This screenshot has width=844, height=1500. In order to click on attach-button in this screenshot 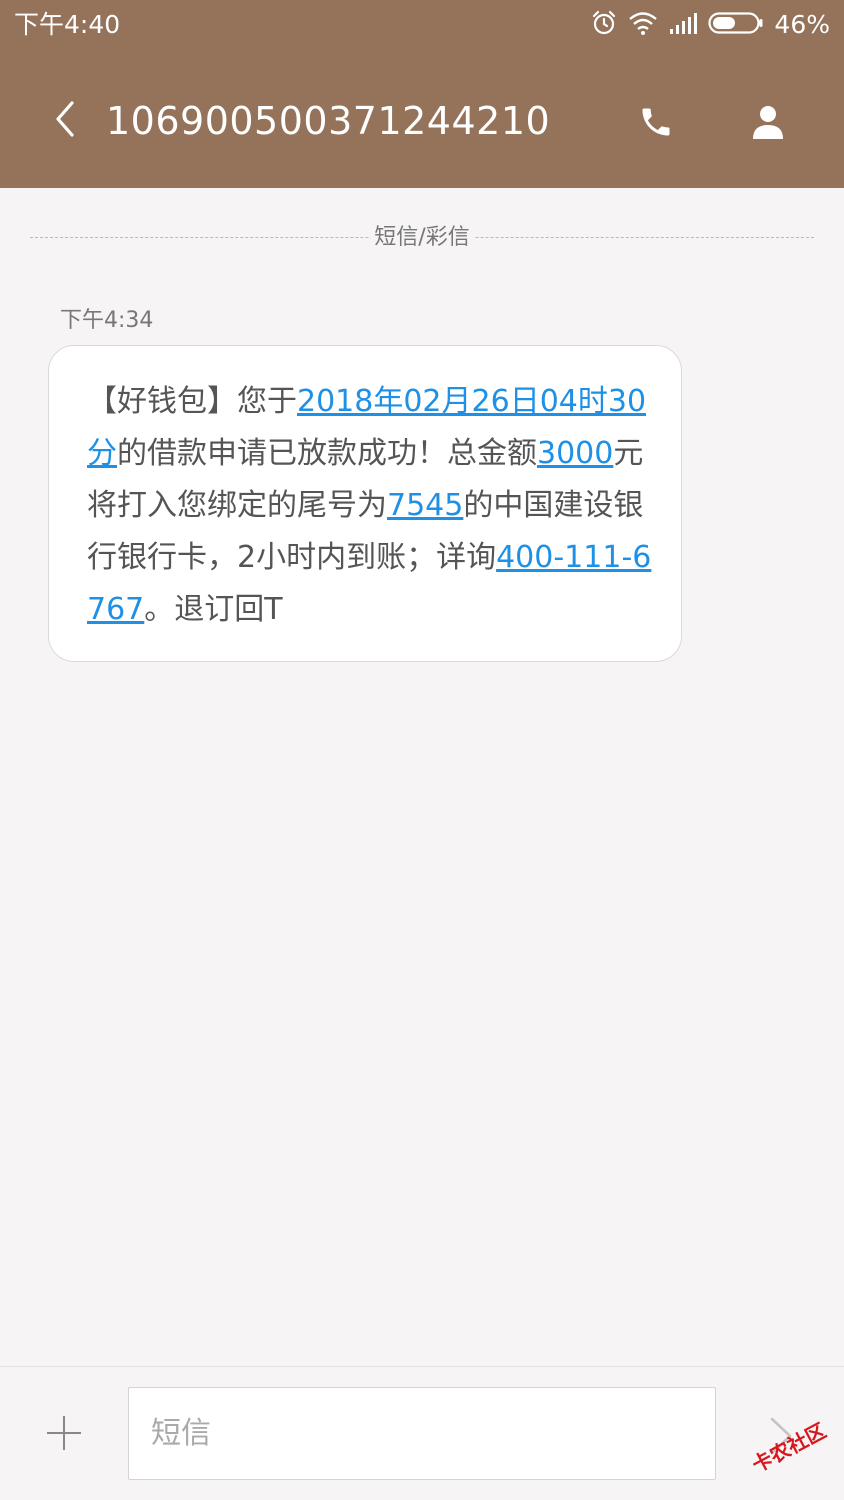, I will do `click(64, 1433)`.